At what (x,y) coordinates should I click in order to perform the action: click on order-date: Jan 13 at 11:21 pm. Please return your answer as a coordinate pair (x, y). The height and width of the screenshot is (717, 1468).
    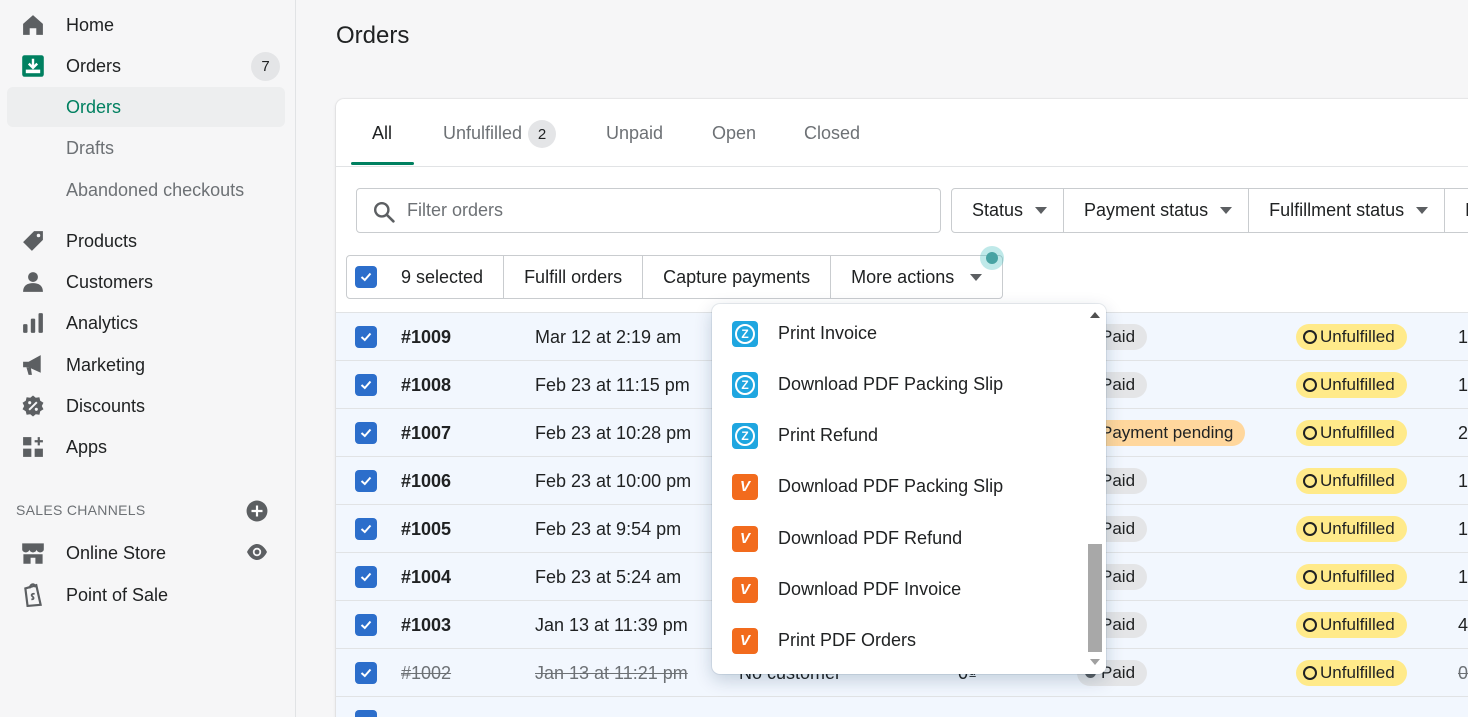
    Looking at the image, I should click on (611, 673).